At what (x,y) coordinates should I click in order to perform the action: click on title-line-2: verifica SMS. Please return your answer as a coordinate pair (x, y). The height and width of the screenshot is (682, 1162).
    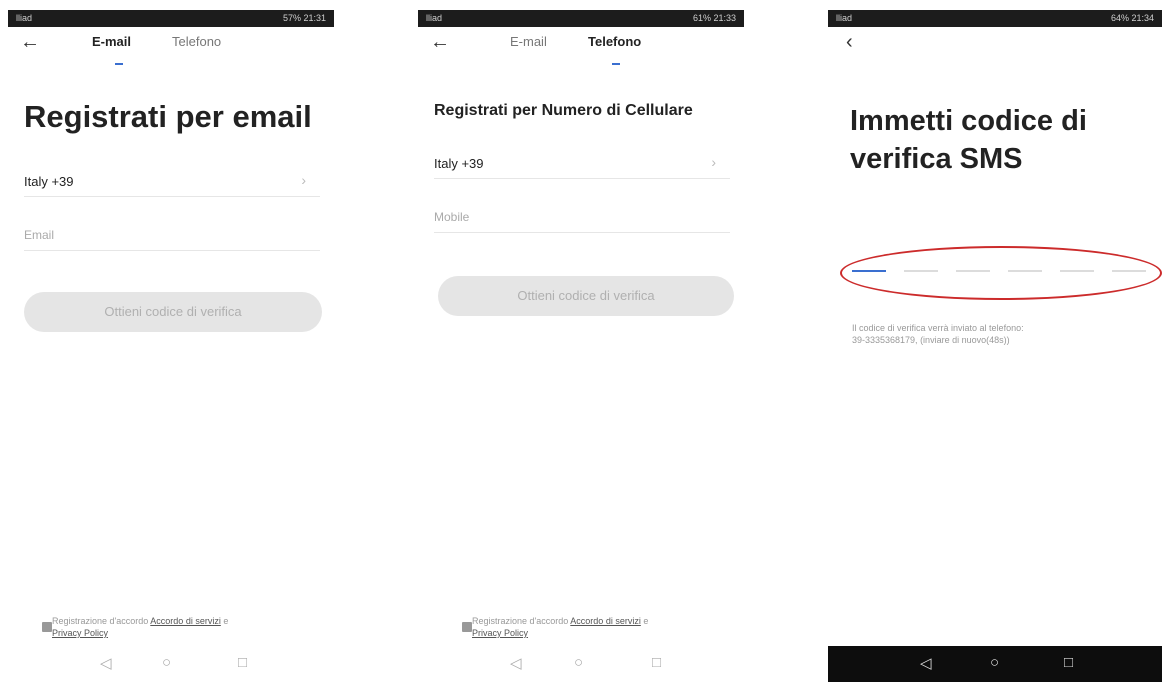
    Looking at the image, I should click on (936, 159).